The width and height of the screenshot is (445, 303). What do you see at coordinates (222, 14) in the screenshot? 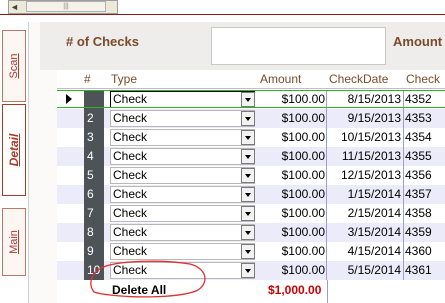
I see `top-divider` at bounding box center [222, 14].